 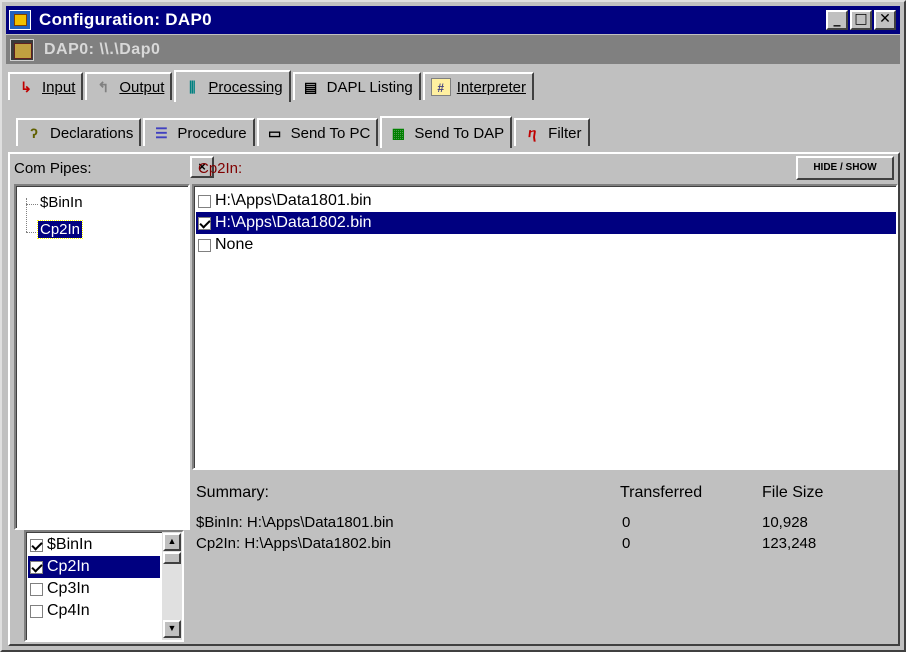 What do you see at coordinates (789, 543) in the screenshot?
I see `summary-row-size: 123,248` at bounding box center [789, 543].